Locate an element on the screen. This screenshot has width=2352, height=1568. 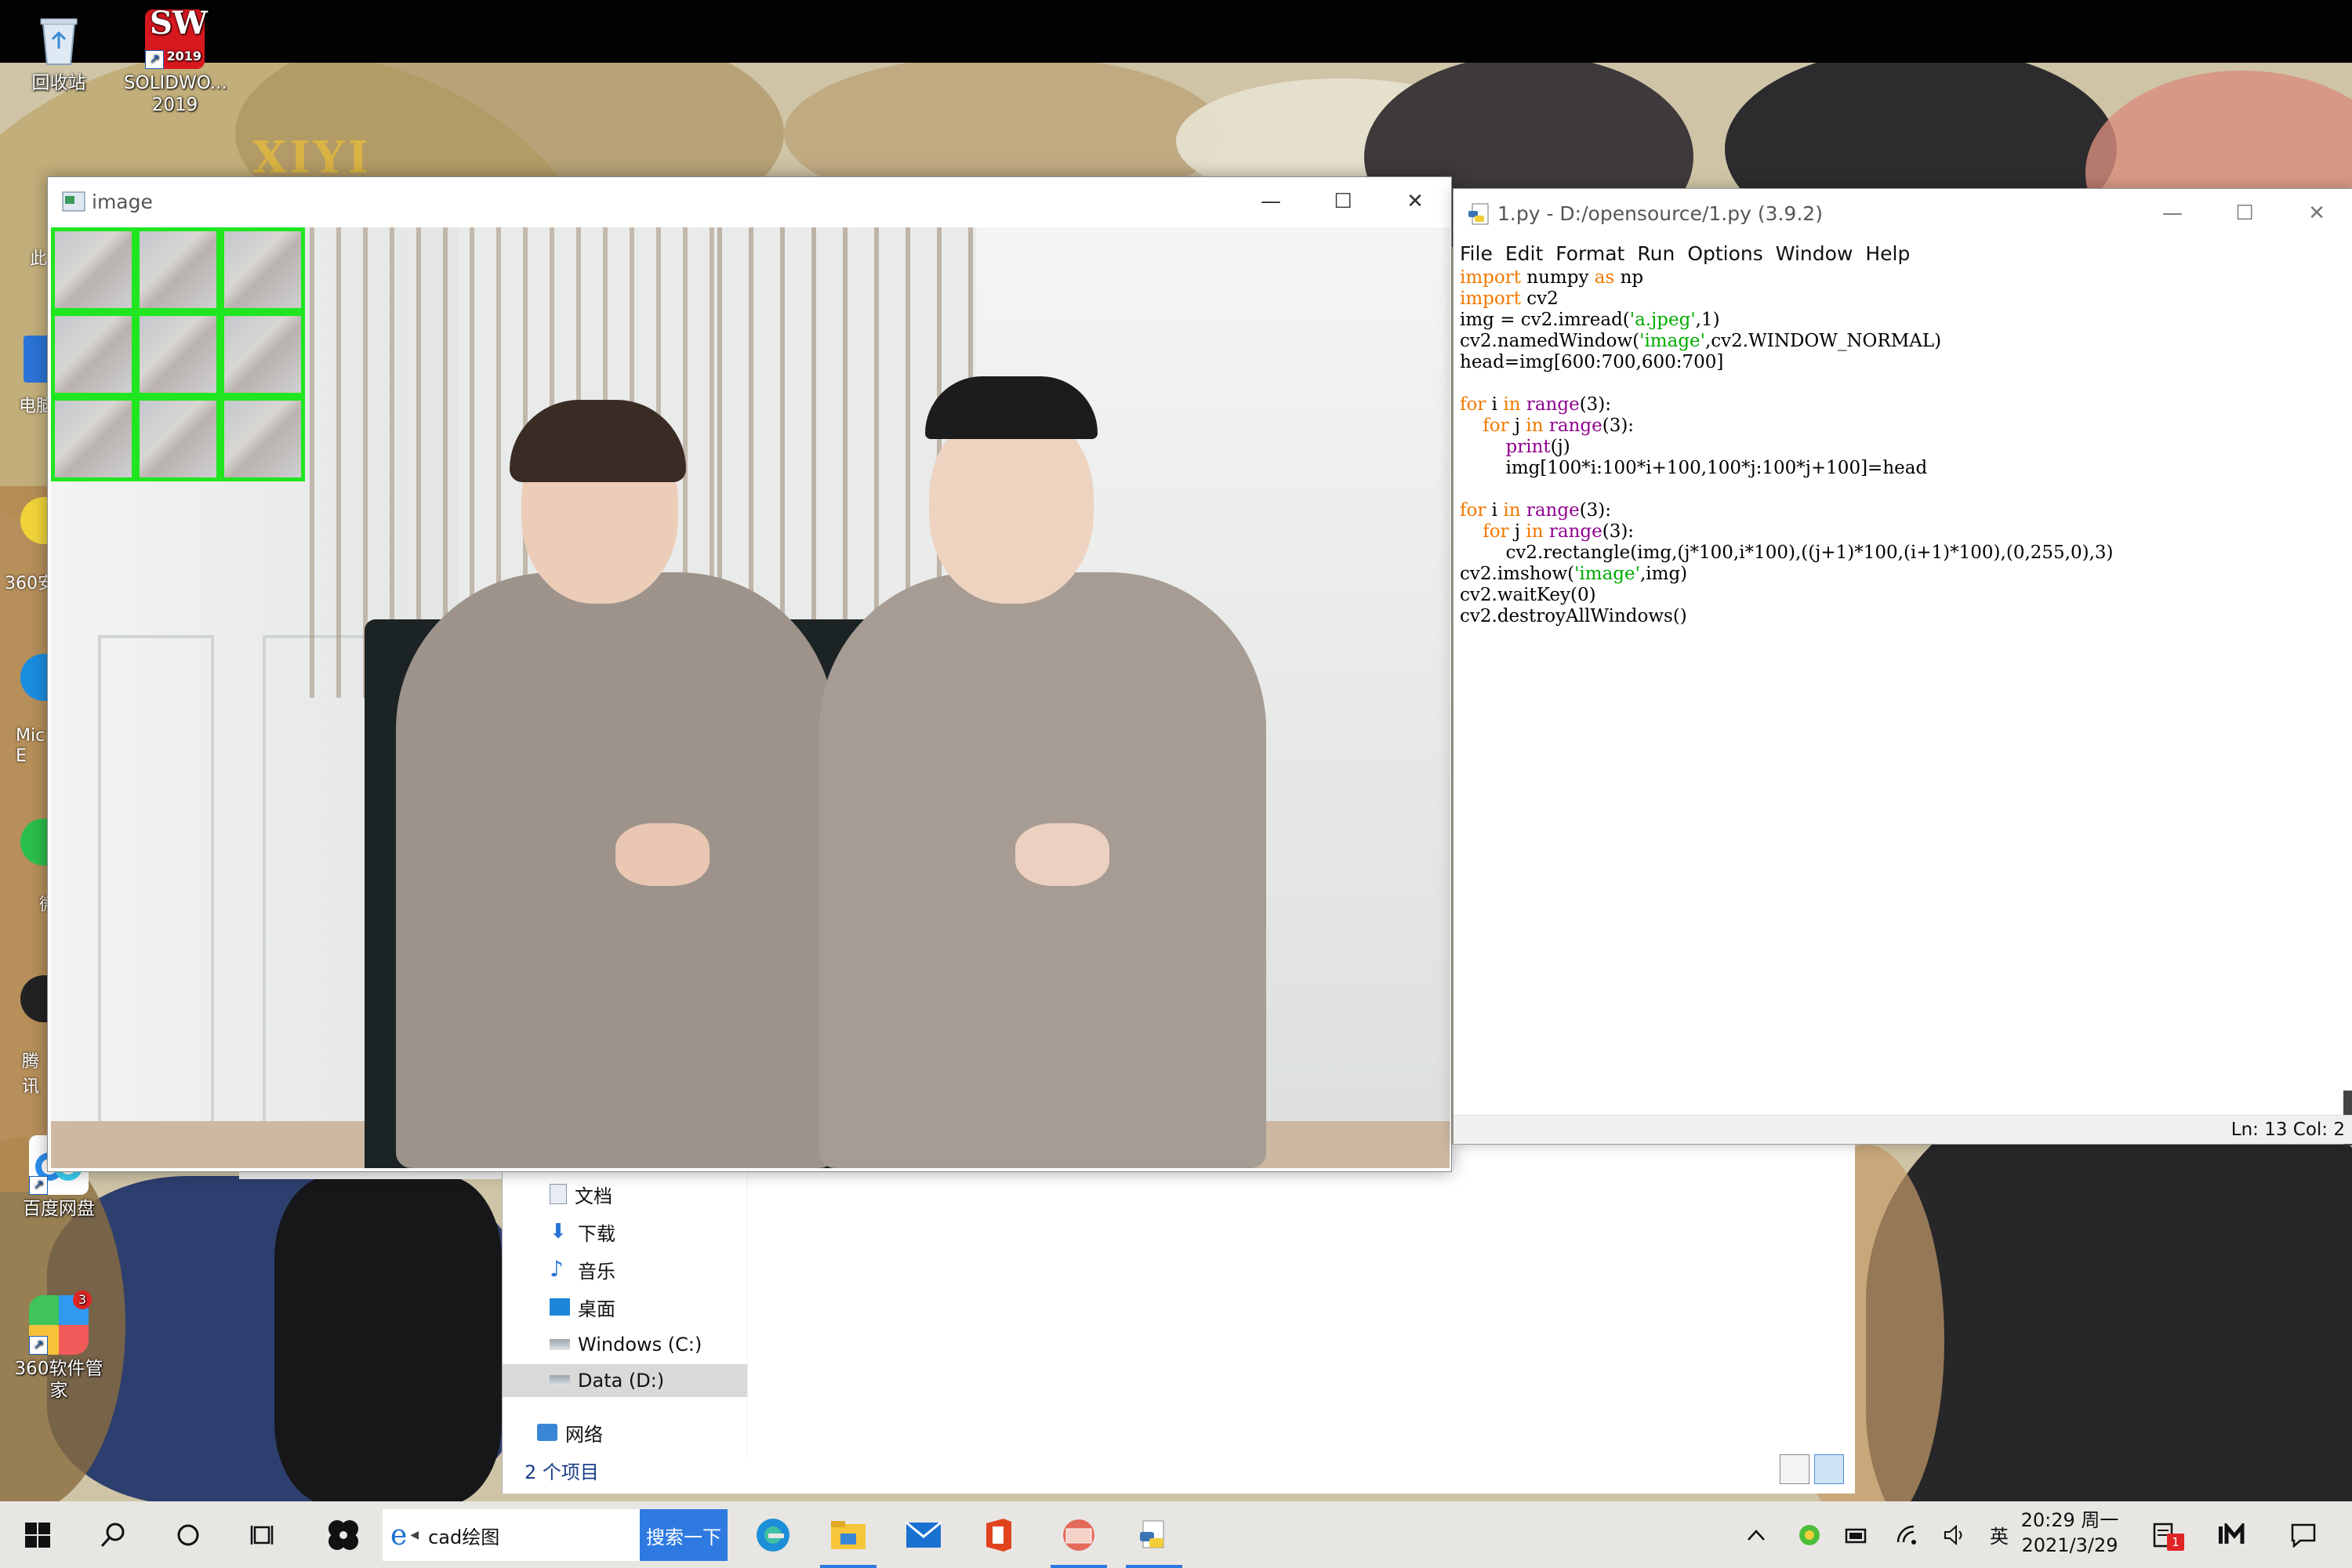
office-taskbar-button is located at coordinates (999, 1534).